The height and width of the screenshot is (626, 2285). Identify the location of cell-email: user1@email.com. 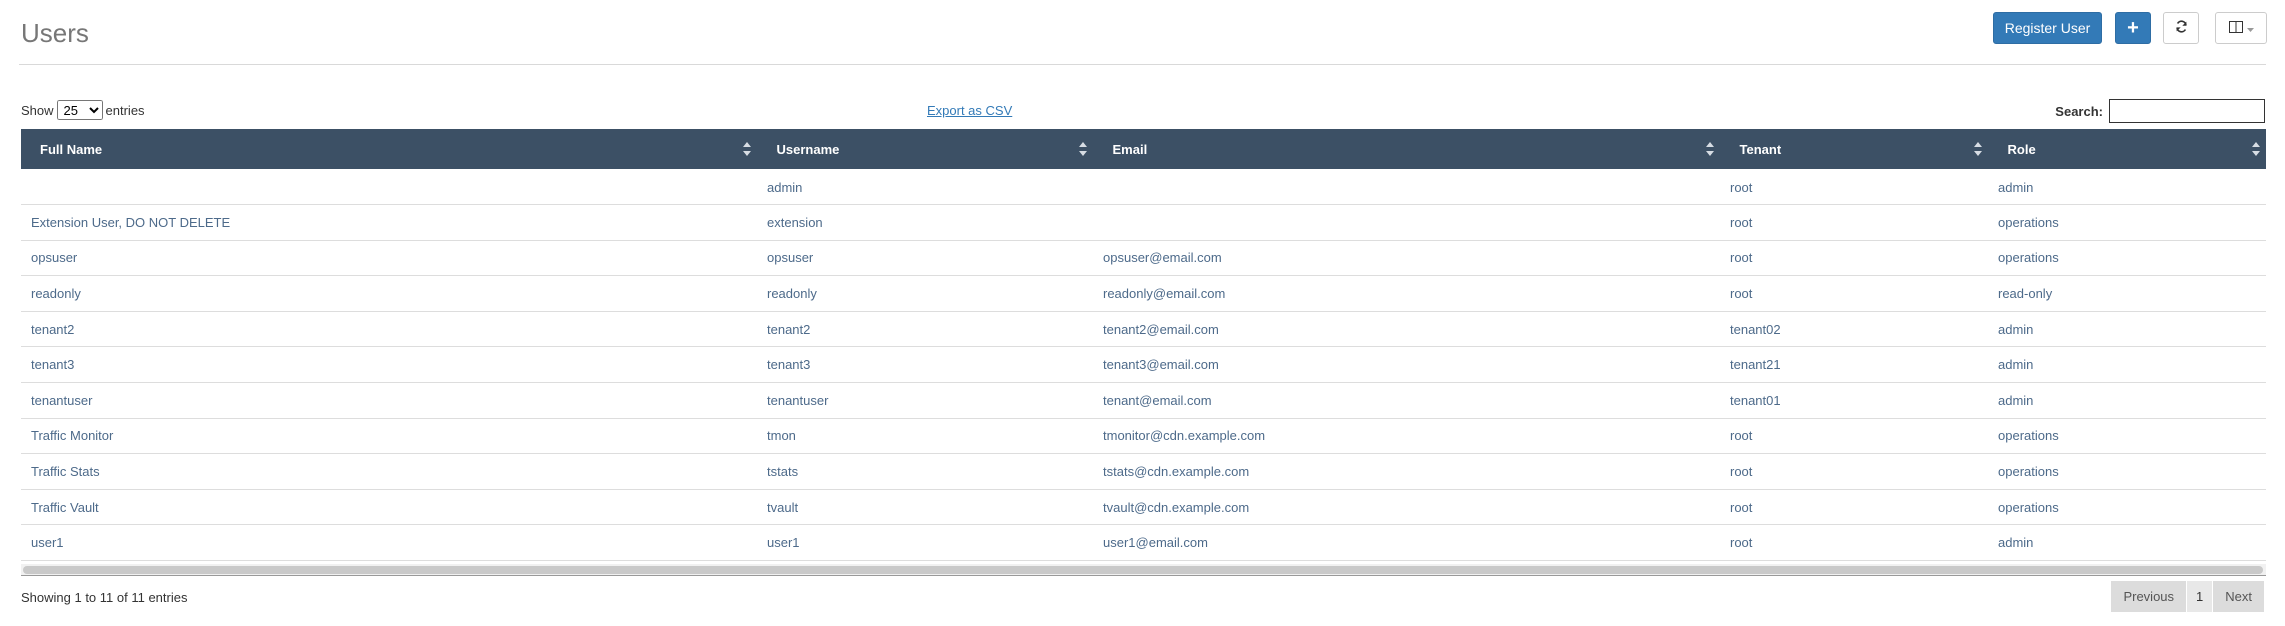
(1155, 543).